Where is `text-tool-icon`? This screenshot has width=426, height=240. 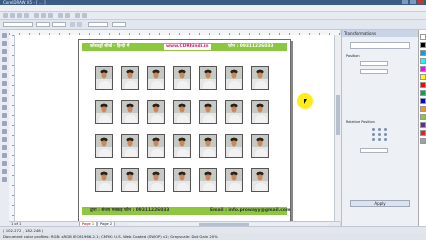 text-tool-icon is located at coordinates (4, 115).